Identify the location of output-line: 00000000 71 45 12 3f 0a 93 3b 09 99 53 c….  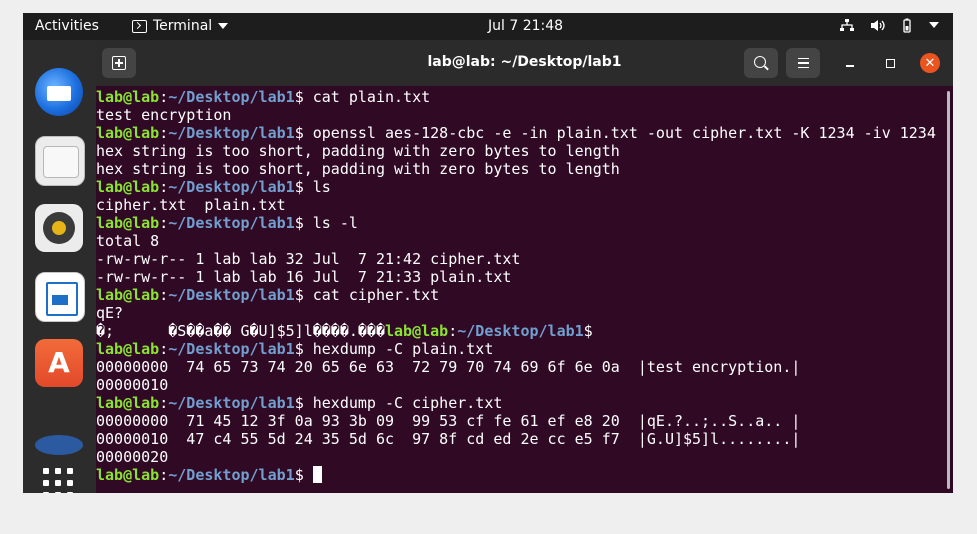
(448, 421).